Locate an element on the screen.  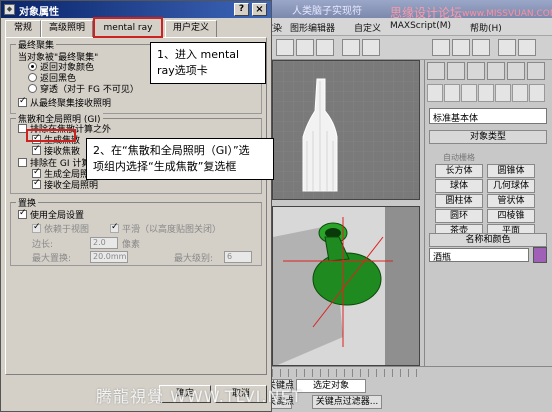
callout-step1-text: 1、进入 mental ray选项卡 is located at coordinates (198, 62).